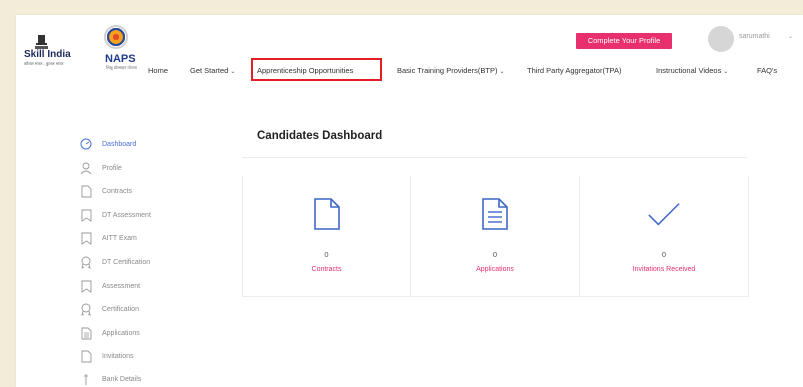  I want to click on title-divider, so click(494, 157).